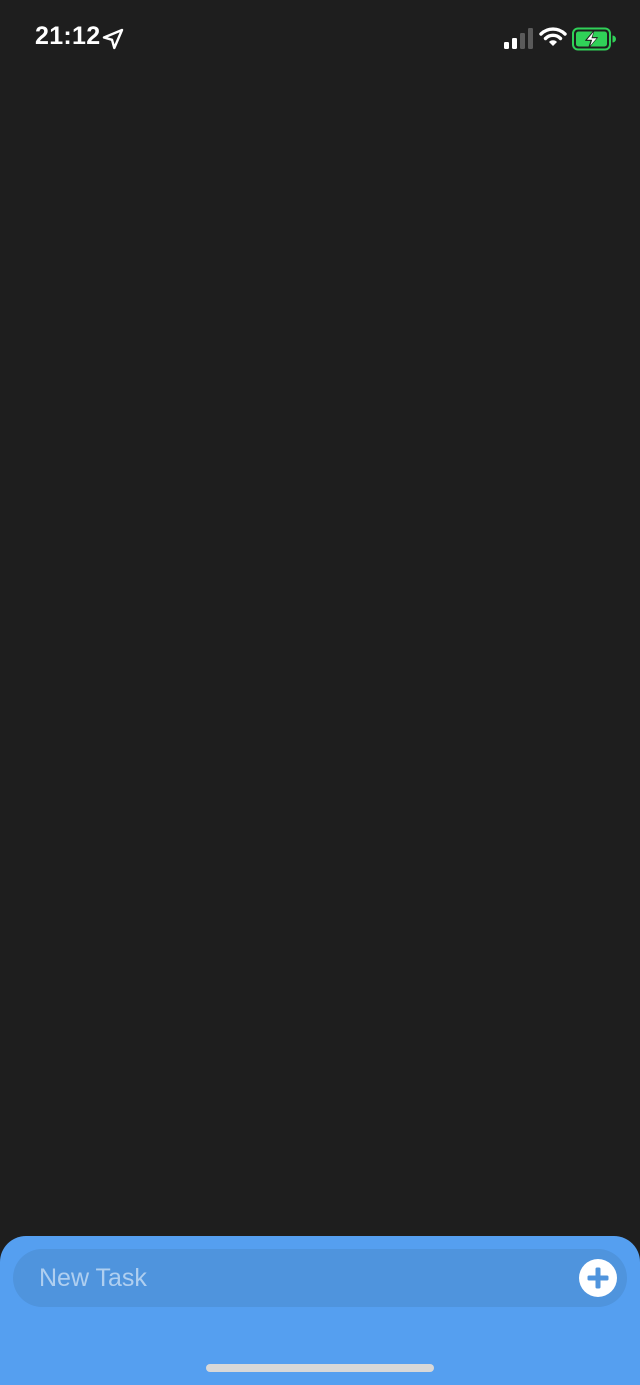 Image resolution: width=640 pixels, height=1385 pixels. What do you see at coordinates (553, 36) in the screenshot?
I see `wifi-icon` at bounding box center [553, 36].